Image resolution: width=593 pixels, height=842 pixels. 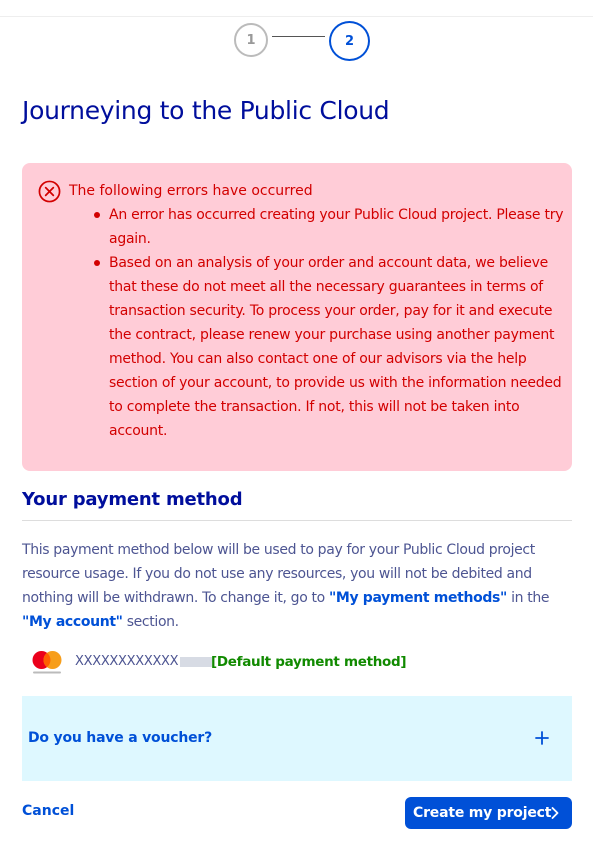 I want to click on step-2-active: 2, so click(x=349, y=41).